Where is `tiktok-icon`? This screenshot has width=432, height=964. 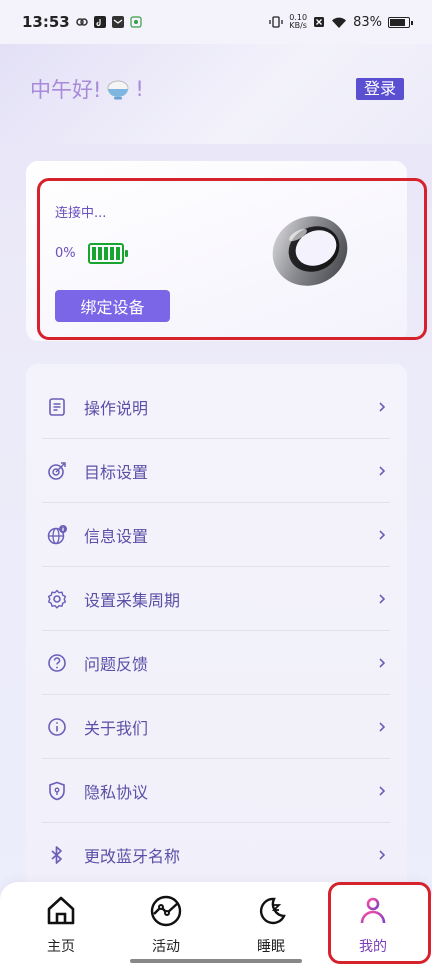 tiktok-icon is located at coordinates (99, 22).